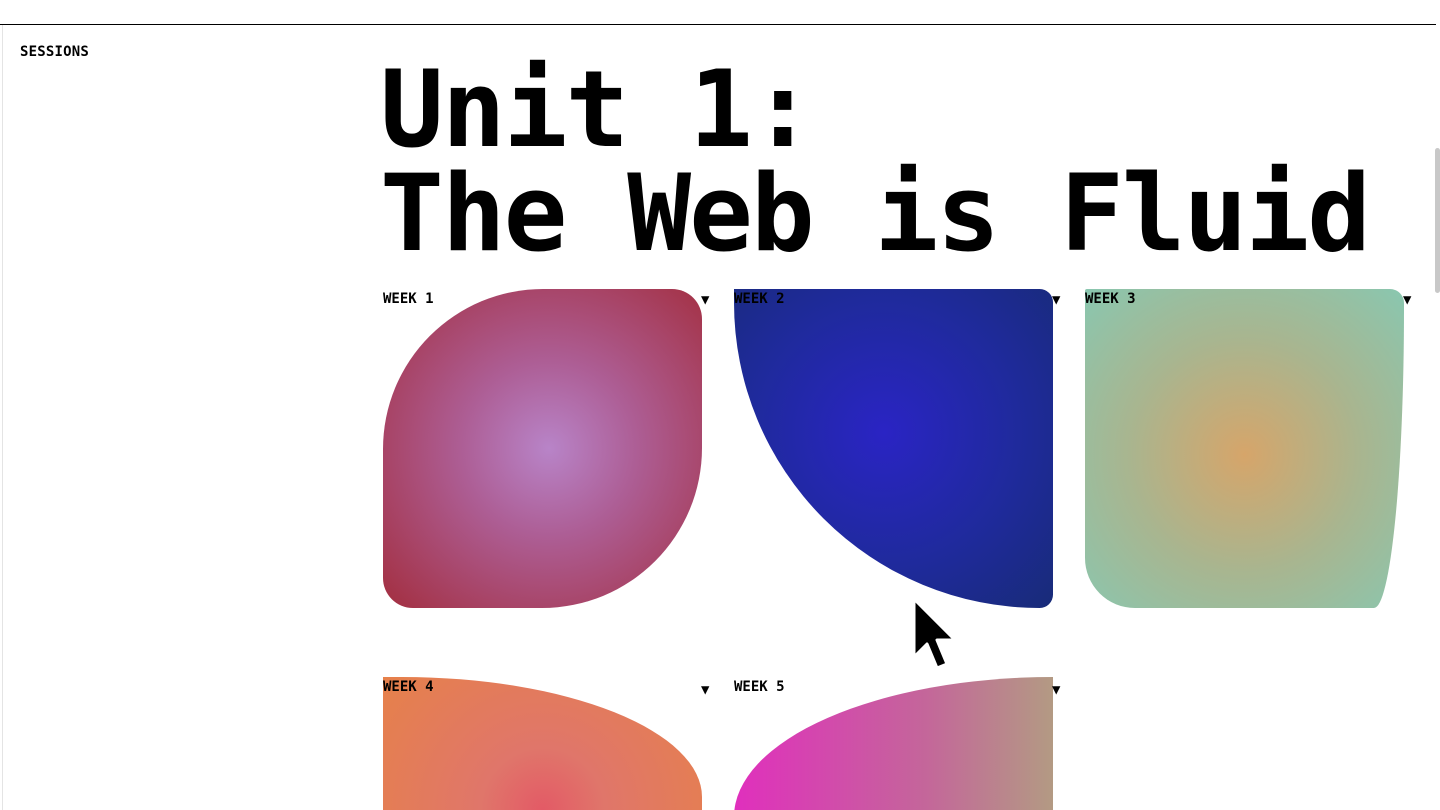  Describe the element at coordinates (542, 743) in the screenshot. I see `week-4-shape` at that location.